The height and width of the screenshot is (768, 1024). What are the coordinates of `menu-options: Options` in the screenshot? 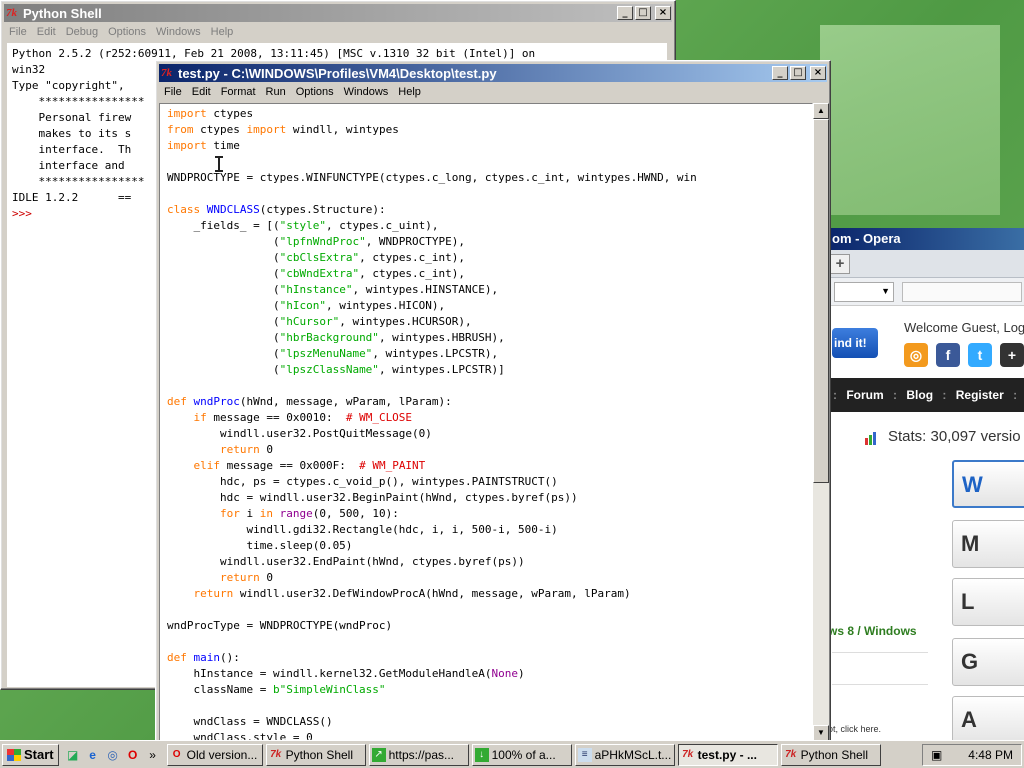 It's located at (315, 92).